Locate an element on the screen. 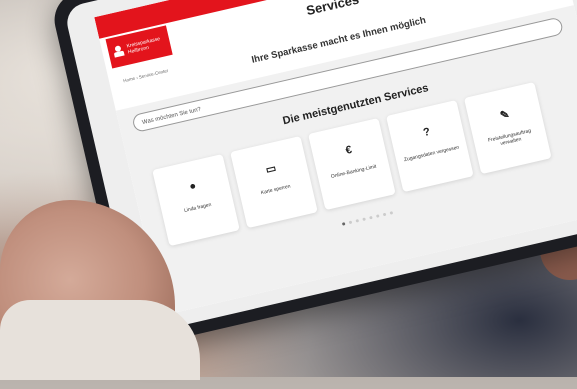 This screenshot has height=389, width=577. service-card-label: Zugangsdaten vergessen is located at coordinates (431, 154).